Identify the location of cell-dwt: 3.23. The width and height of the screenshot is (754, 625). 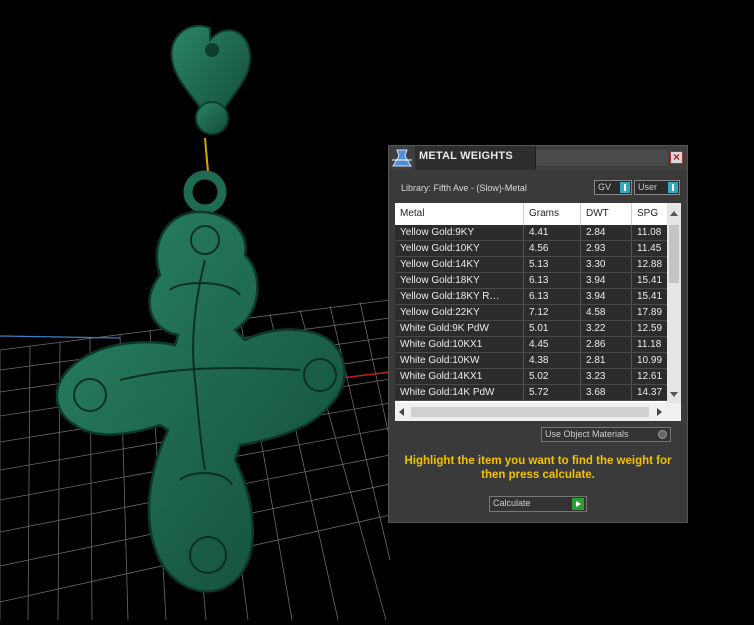
(606, 376).